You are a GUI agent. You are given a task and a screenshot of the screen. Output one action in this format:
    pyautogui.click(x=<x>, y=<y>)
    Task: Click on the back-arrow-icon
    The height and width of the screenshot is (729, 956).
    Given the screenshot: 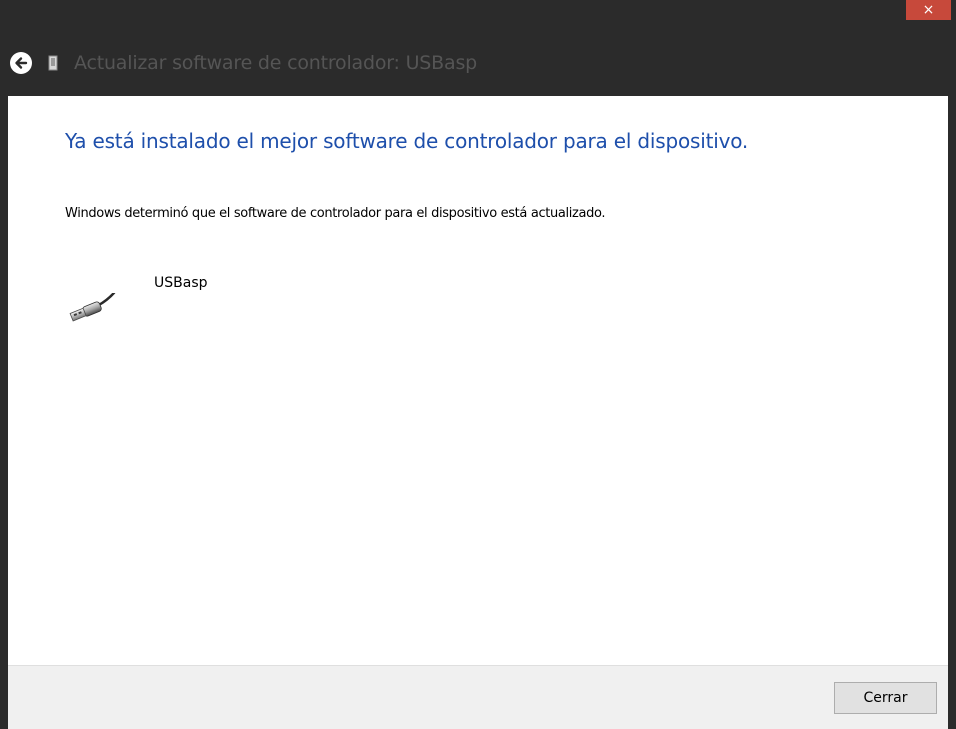 What is the action you would take?
    pyautogui.click(x=21, y=63)
    